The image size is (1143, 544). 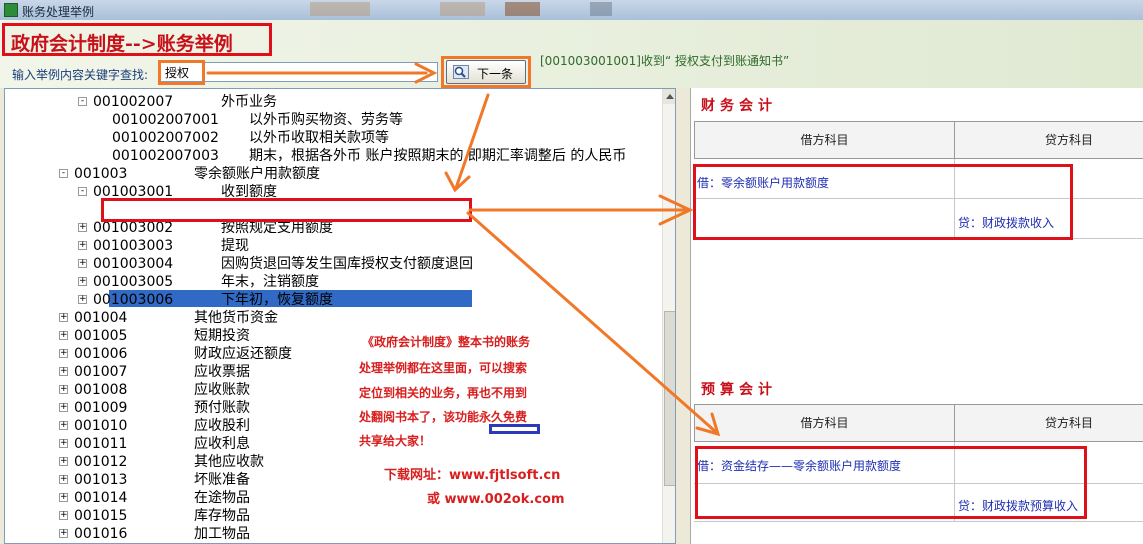 I want to click on tree-node-code: 001008, so click(x=101, y=390).